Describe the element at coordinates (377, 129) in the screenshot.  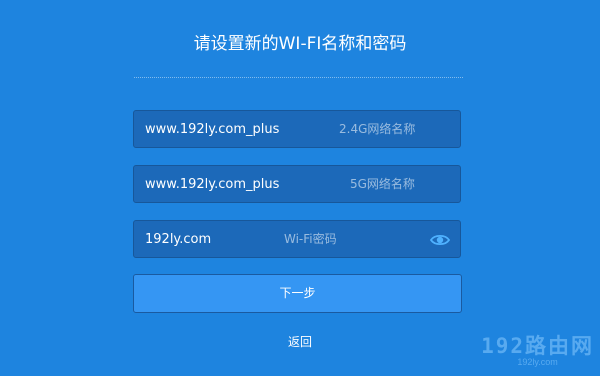
I see `wifi-2g-name-hint: 2.4G网络名称` at that location.